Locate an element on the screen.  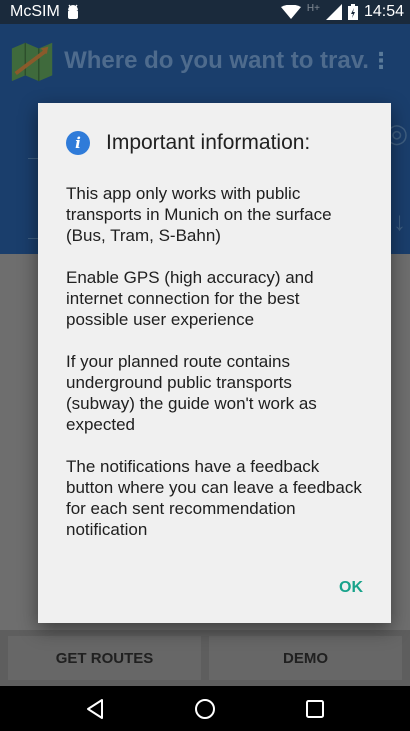
battery-icon is located at coordinates (352, 12).